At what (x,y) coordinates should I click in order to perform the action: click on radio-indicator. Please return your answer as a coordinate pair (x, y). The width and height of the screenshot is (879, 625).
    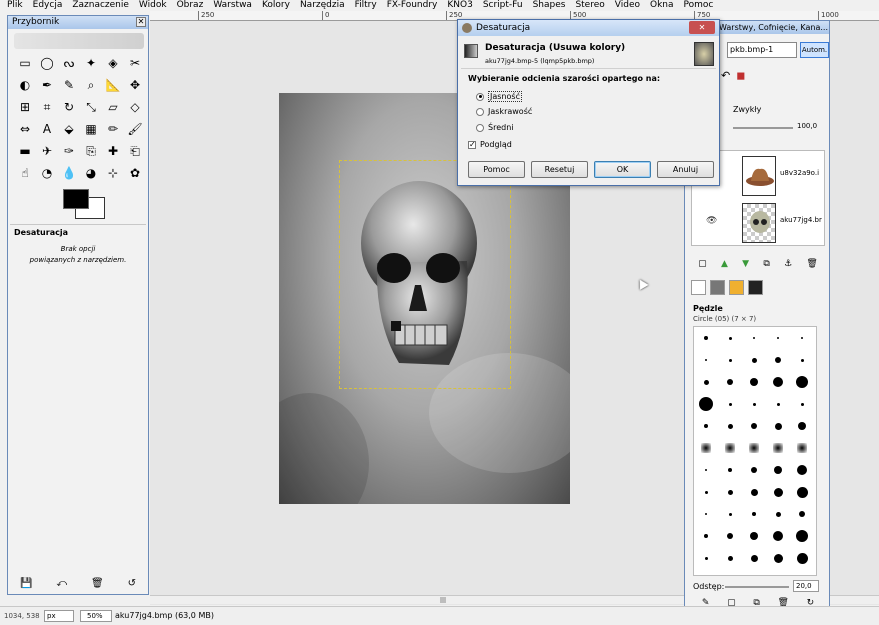
    Looking at the image, I should click on (480, 111).